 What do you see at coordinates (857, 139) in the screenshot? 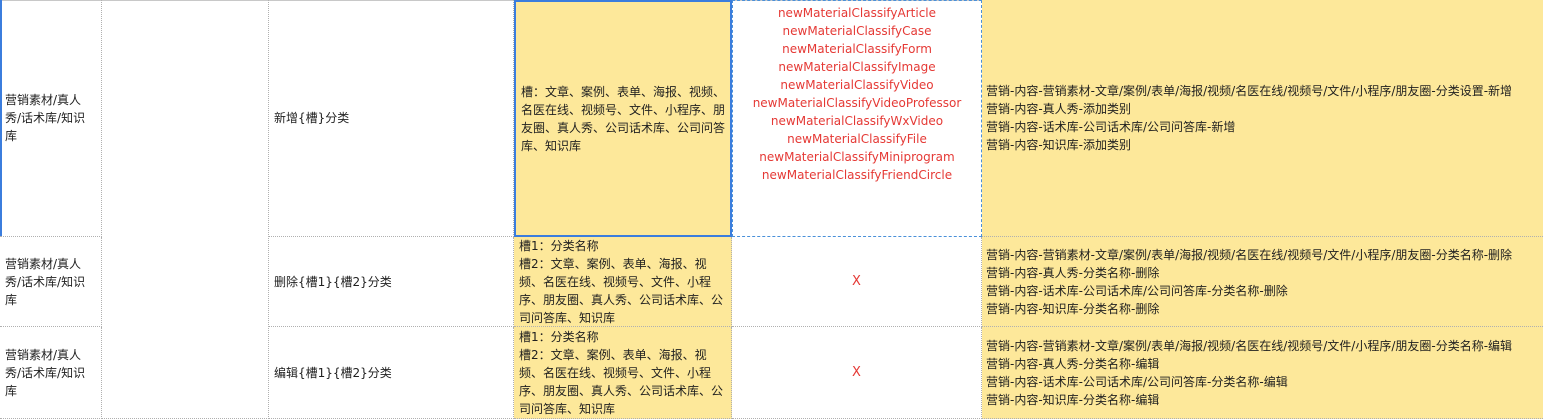
I see `code-item: newMaterialClassifyFile` at bounding box center [857, 139].